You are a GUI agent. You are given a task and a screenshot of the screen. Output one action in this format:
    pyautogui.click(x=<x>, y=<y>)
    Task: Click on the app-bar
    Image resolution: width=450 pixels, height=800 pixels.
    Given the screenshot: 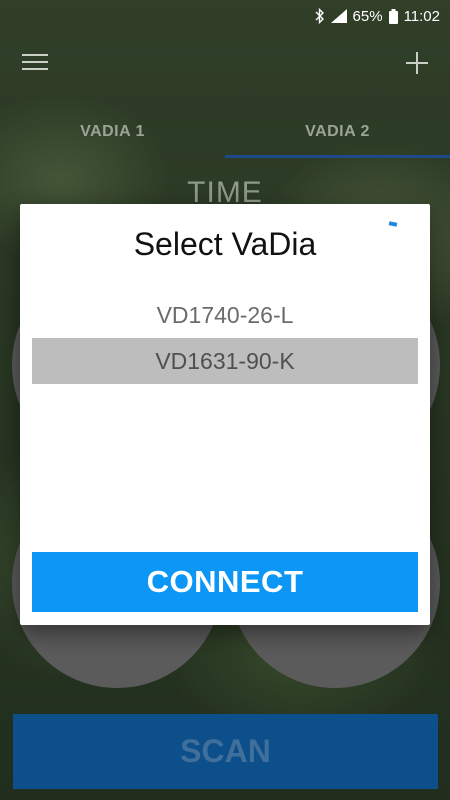 What is the action you would take?
    pyautogui.click(x=225, y=65)
    